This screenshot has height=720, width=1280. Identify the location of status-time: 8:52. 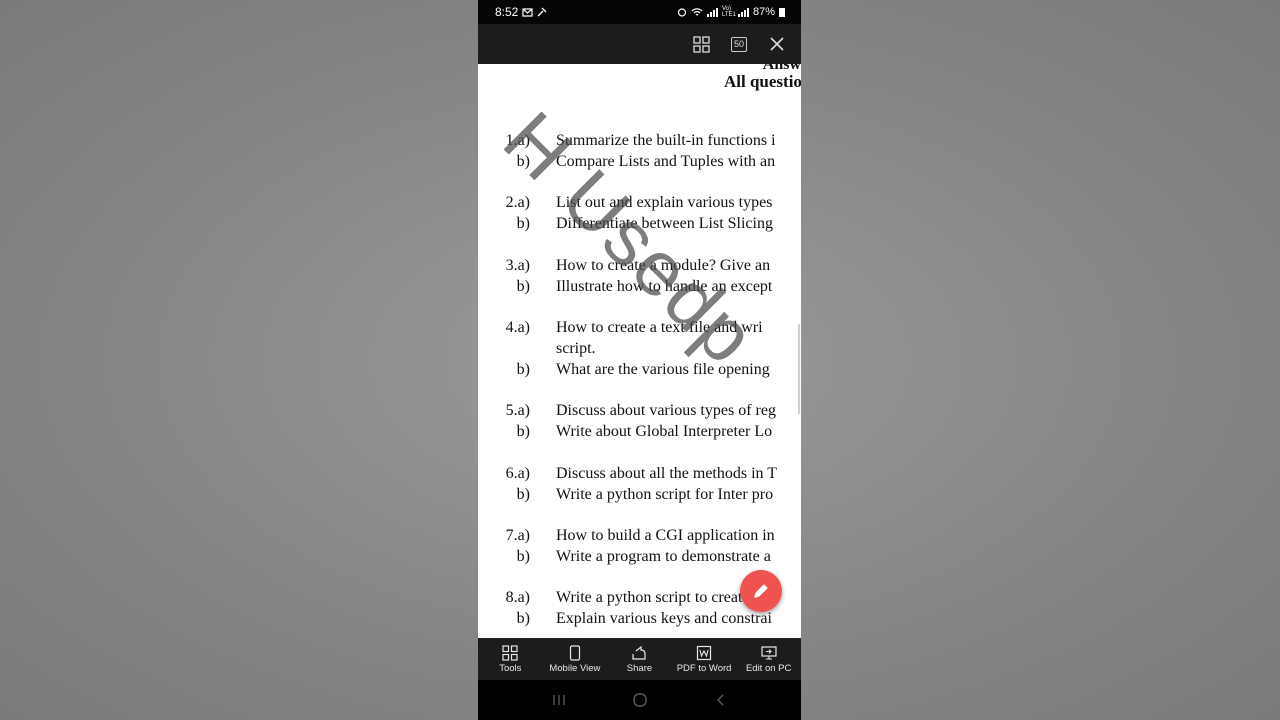
(507, 12).